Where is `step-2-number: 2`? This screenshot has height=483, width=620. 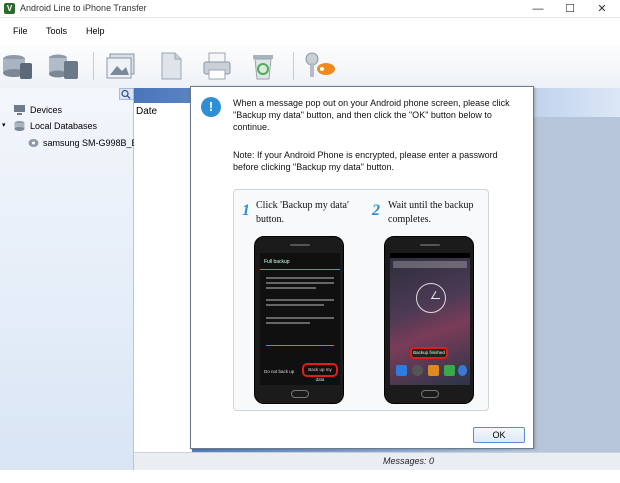
step-2-number: 2 is located at coordinates (376, 210).